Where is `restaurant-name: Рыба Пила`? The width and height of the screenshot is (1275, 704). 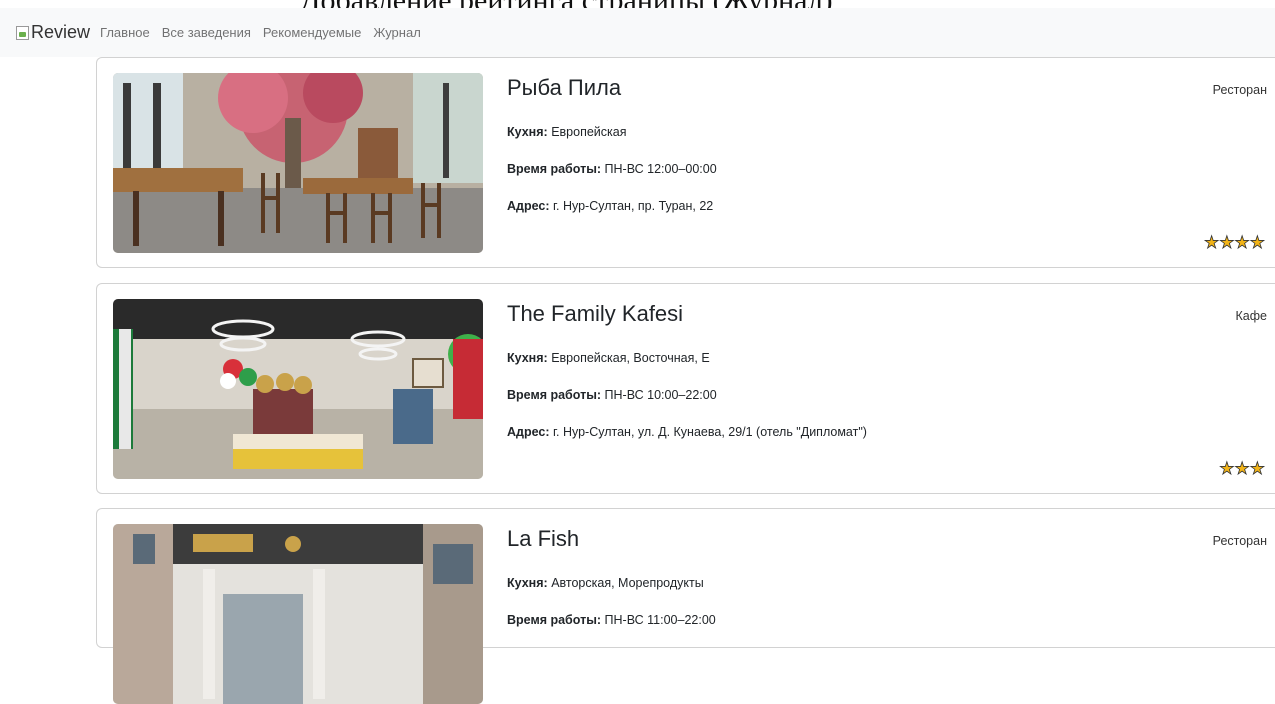 restaurant-name: Рыба Пила is located at coordinates (564, 88).